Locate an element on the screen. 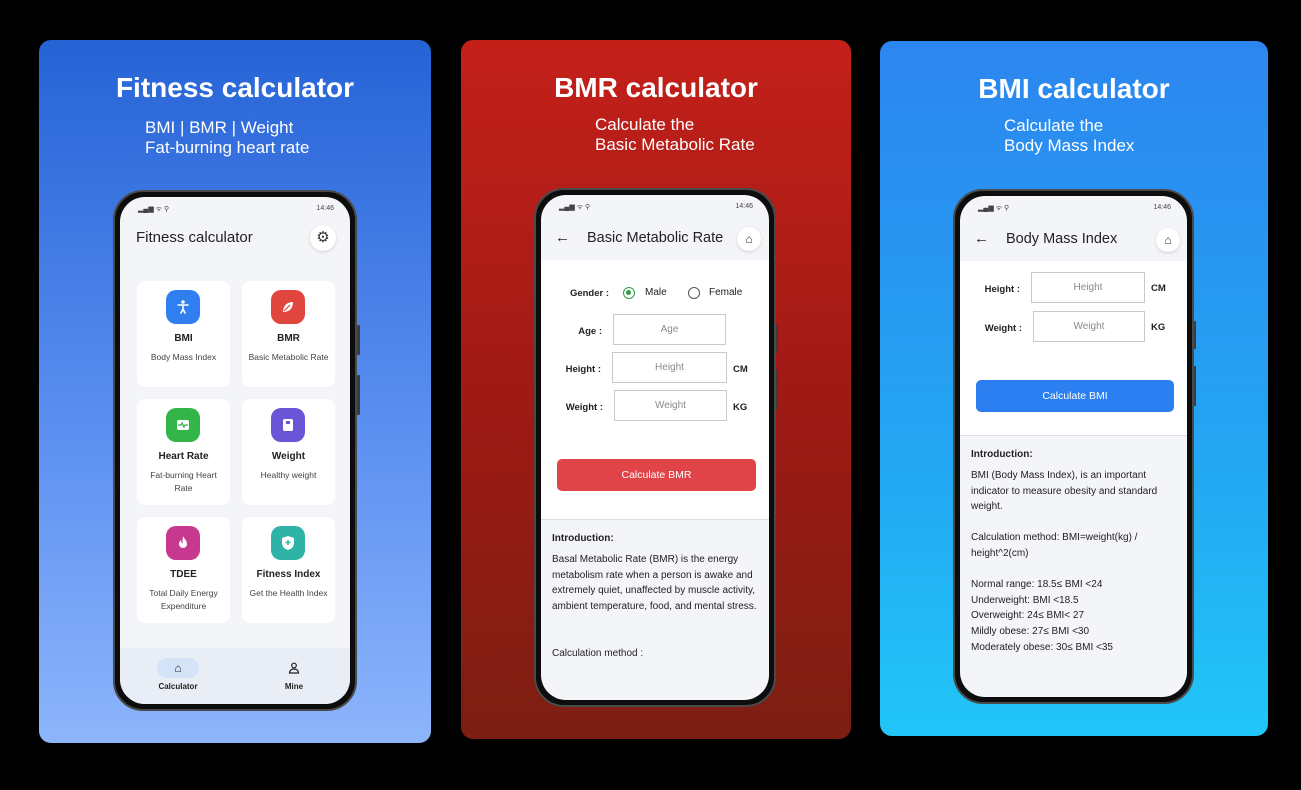 This screenshot has height=790, width=1301. panel-subtitle: Calculate the Body Mass Index is located at coordinates (1069, 135).